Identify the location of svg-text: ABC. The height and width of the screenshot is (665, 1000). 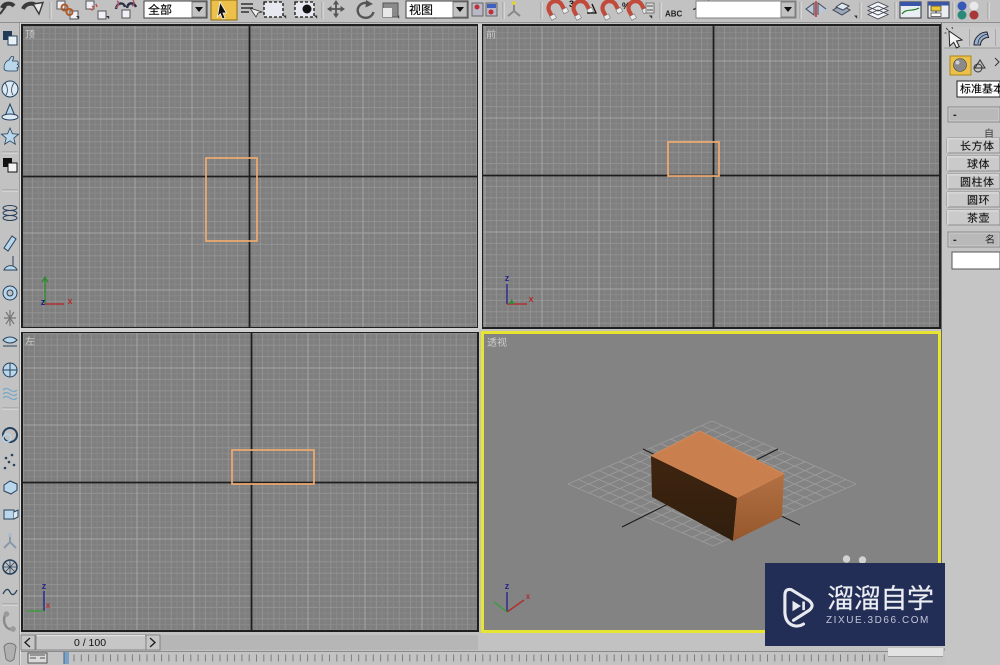
(674, 14).